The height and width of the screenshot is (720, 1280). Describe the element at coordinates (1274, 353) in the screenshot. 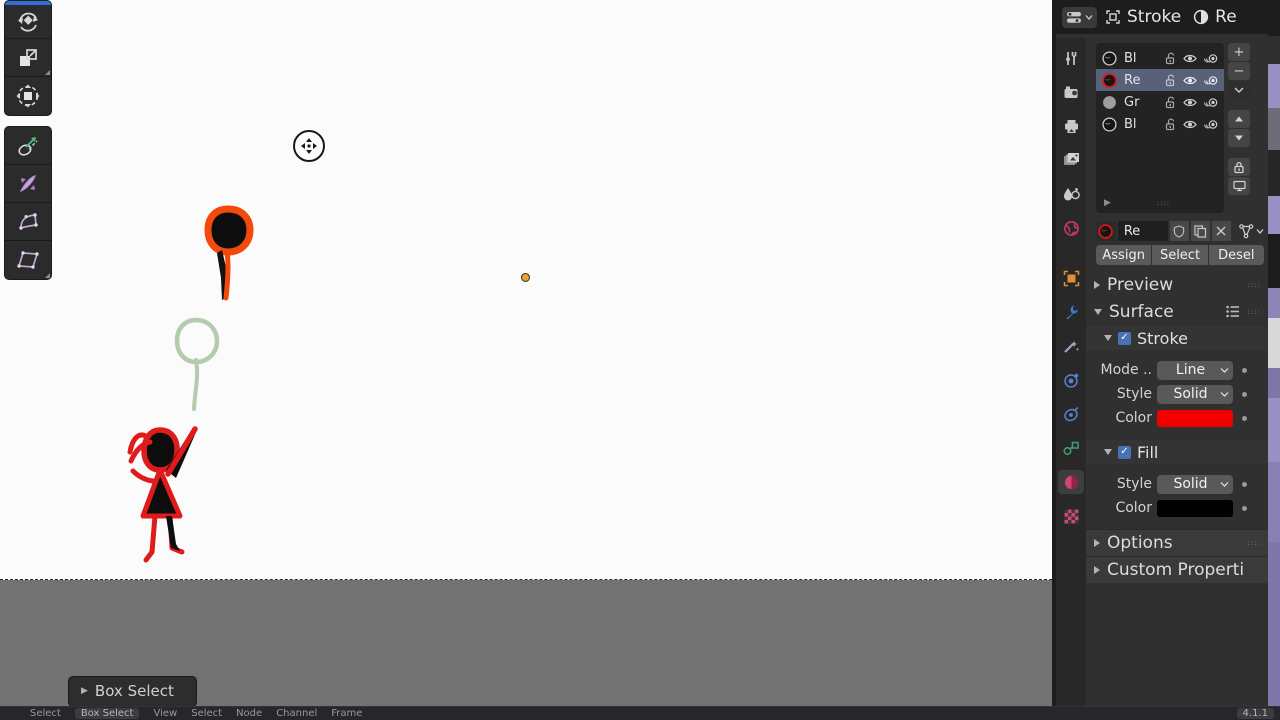

I see `background-editor-sliver` at that location.